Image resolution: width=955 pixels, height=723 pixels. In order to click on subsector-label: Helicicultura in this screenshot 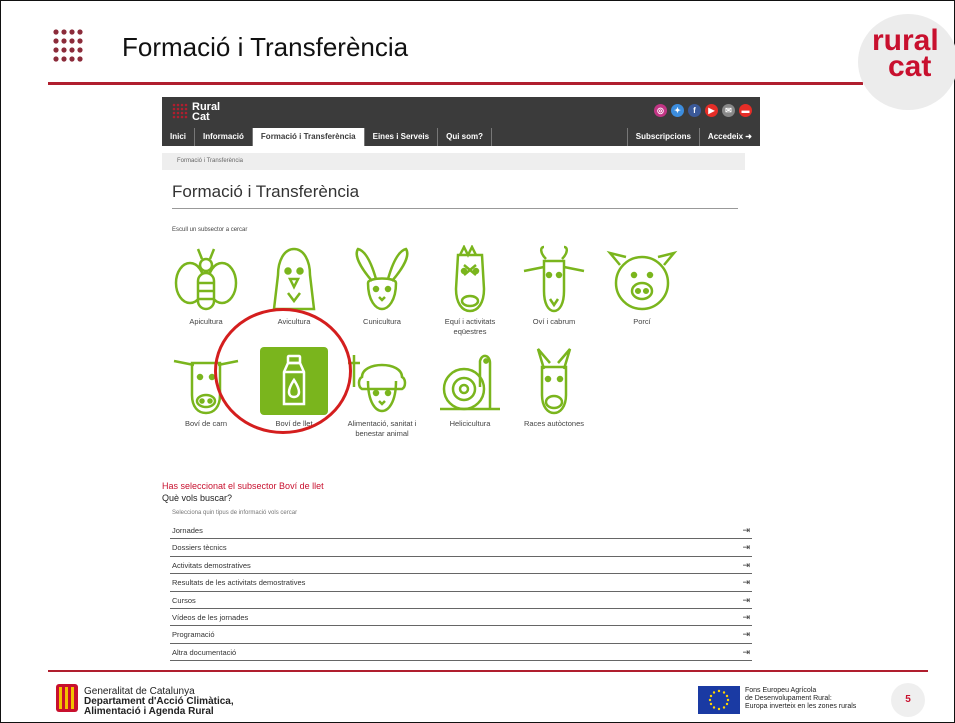, I will do `click(470, 423)`.